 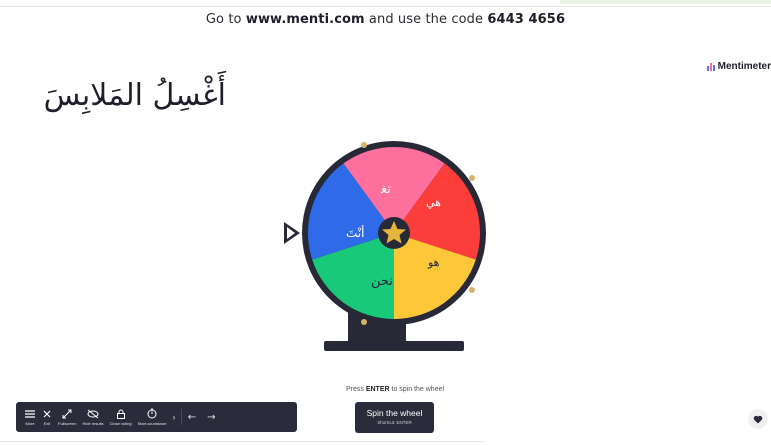 What do you see at coordinates (47, 423) in the screenshot?
I see `toolbar-exit-label: Exit` at bounding box center [47, 423].